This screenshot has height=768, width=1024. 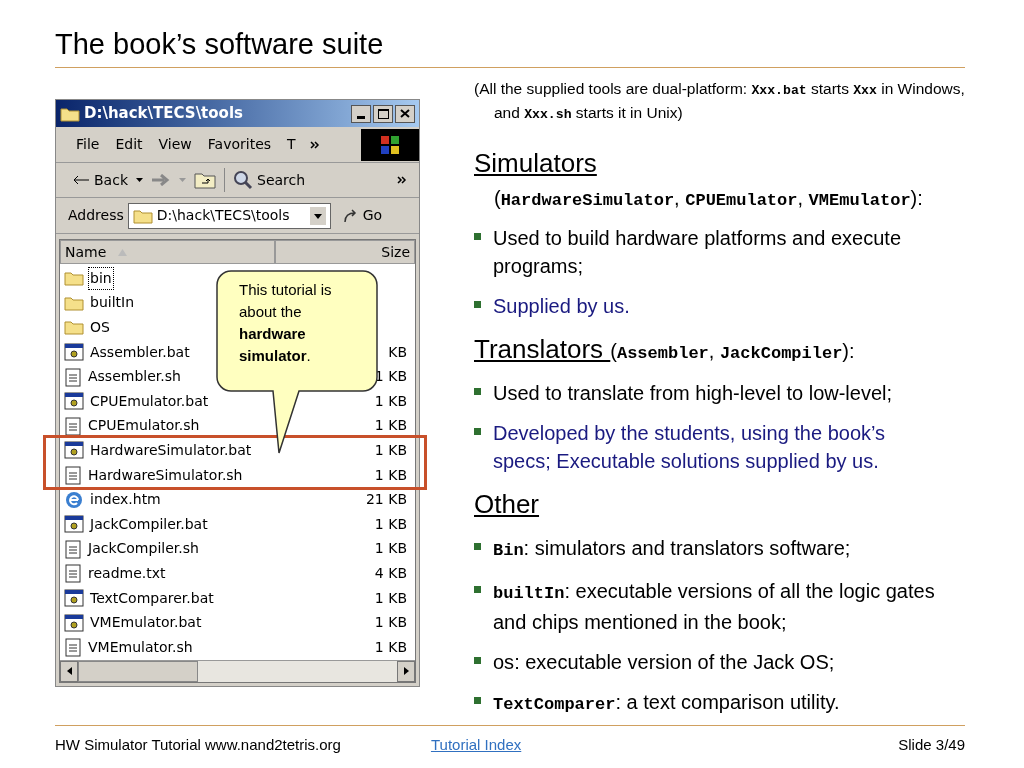 I want to click on bullet-text: Bin: simulators and translators software;, so click(x=672, y=548).